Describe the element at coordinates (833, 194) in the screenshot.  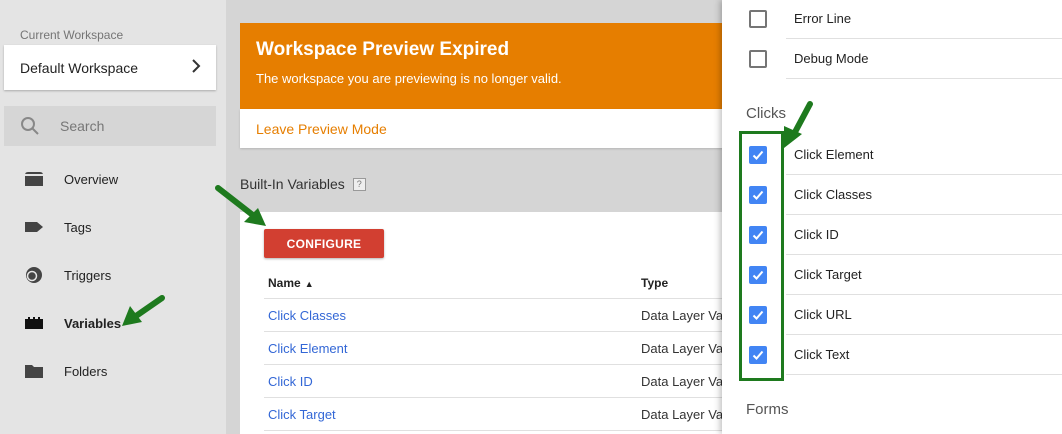
I see `checkbox-label: Click Classes` at that location.